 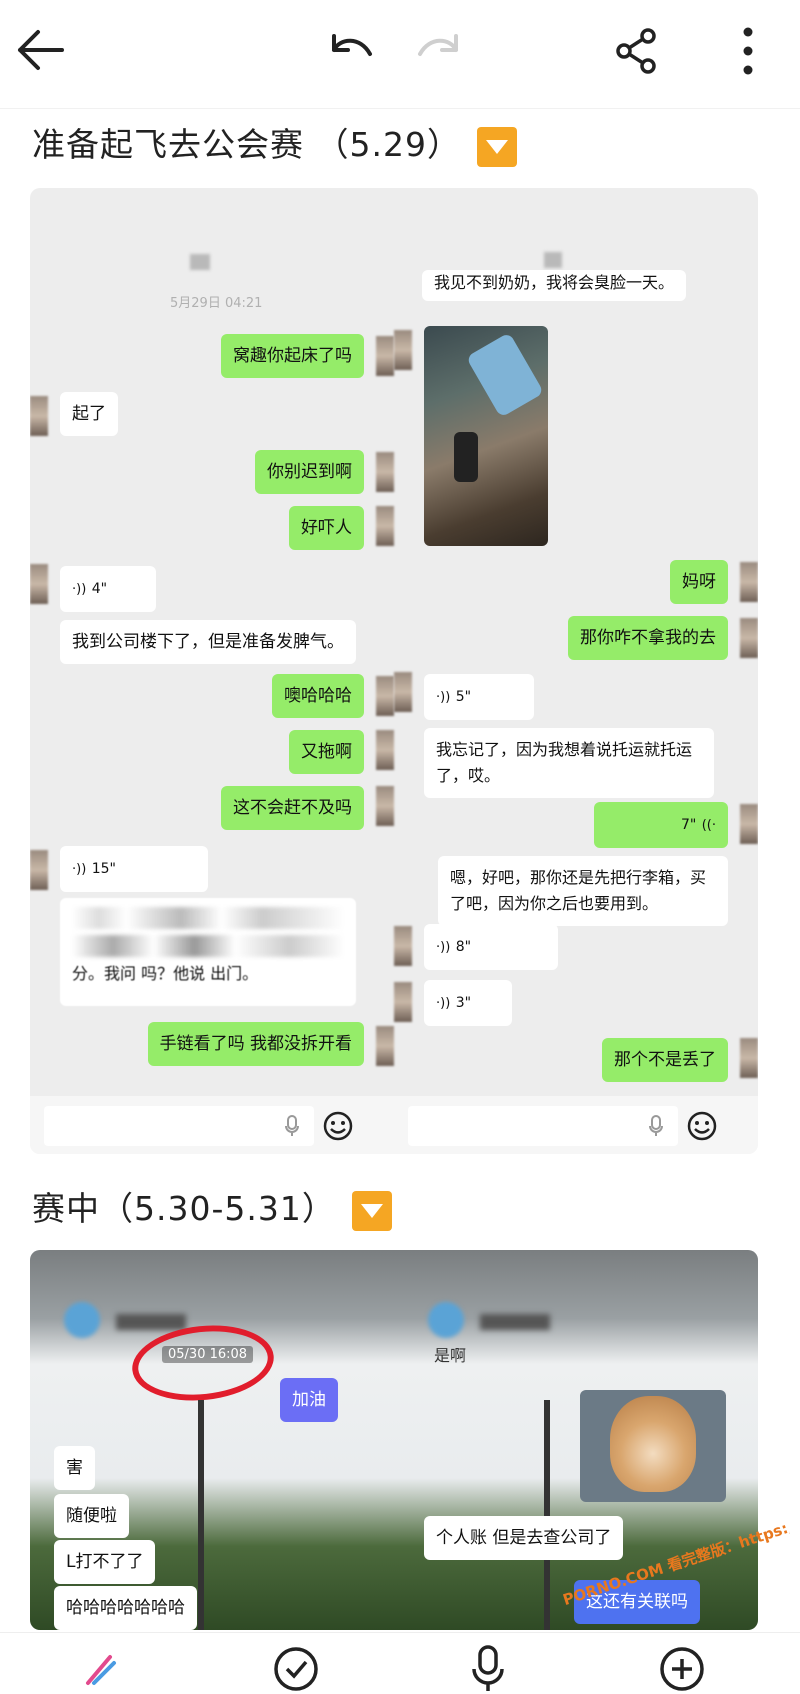 What do you see at coordinates (91, 1516) in the screenshot?
I see `chat-message: 随便啦` at bounding box center [91, 1516].